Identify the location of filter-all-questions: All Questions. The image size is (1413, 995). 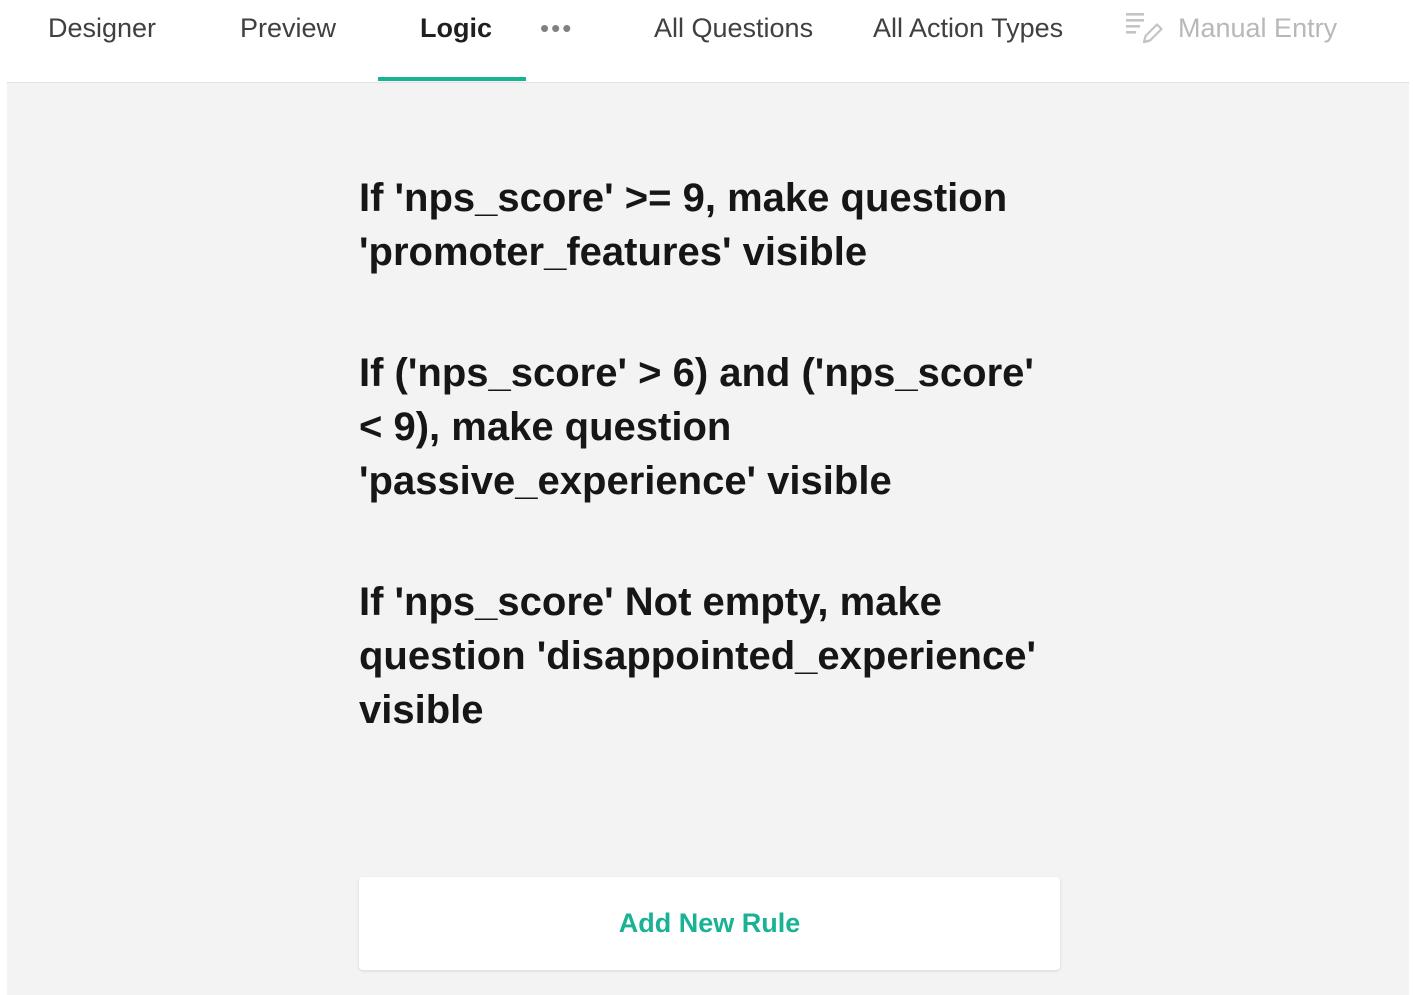
(733, 28).